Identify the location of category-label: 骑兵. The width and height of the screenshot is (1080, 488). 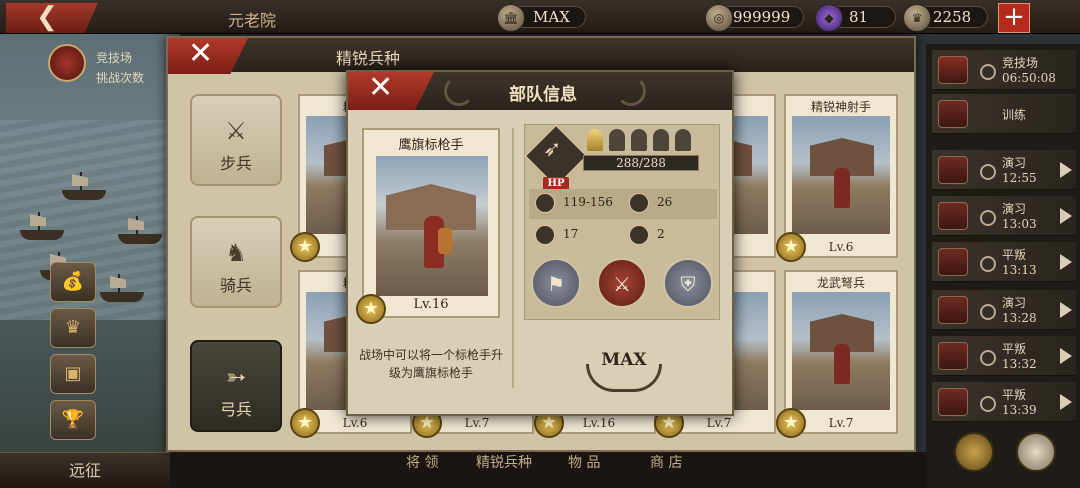
(235, 285).